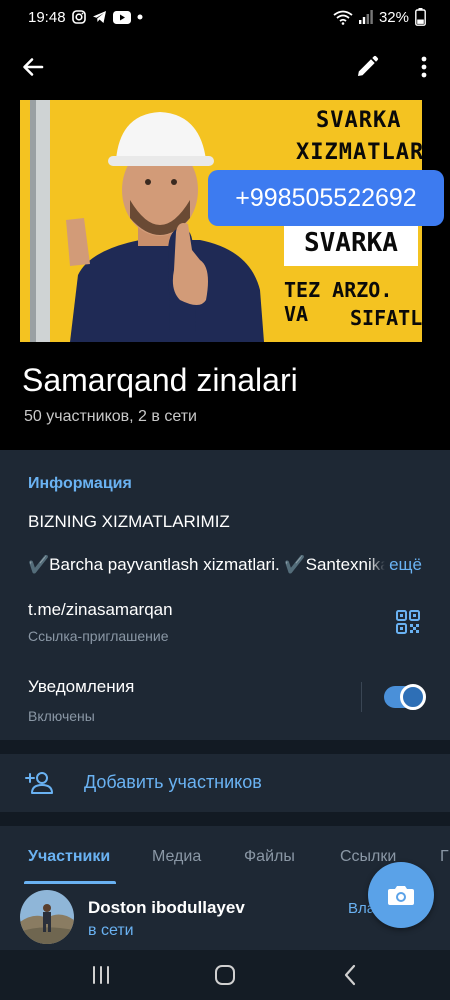 Image resolution: width=450 pixels, height=1000 pixels. Describe the element at coordinates (61, 716) in the screenshot. I see `notifications-status: Включены` at that location.